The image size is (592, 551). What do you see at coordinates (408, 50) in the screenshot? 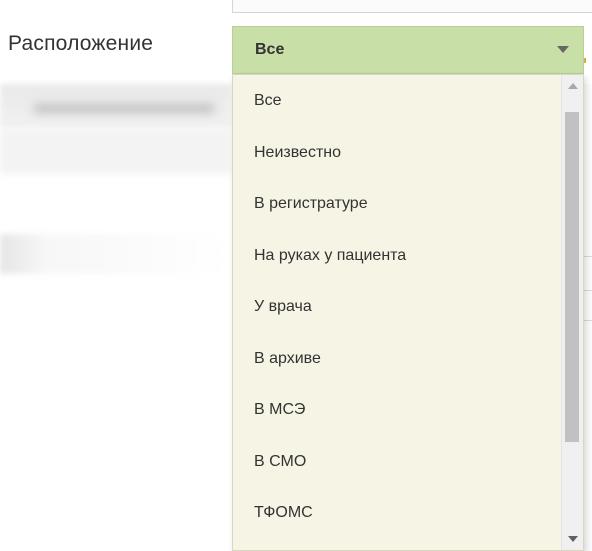
I see `location-select: Все` at bounding box center [408, 50].